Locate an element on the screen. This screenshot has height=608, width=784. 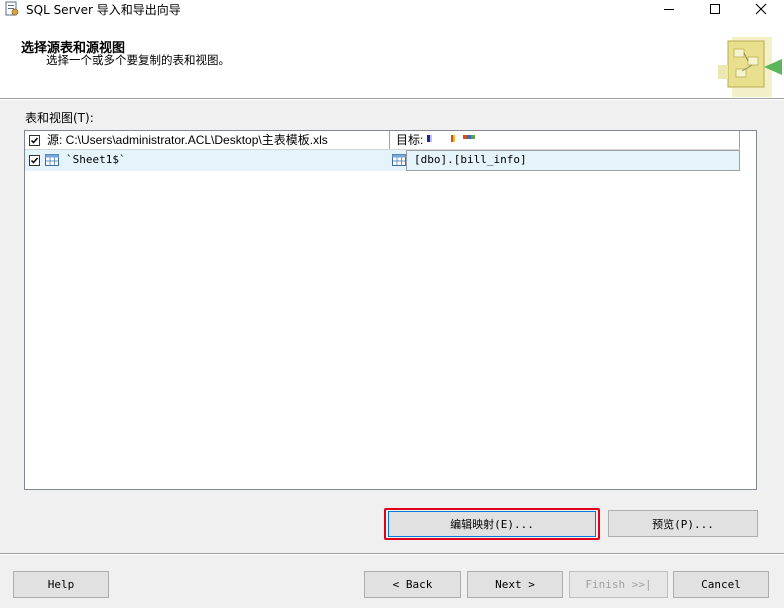
minimize-button is located at coordinates (669, 9).